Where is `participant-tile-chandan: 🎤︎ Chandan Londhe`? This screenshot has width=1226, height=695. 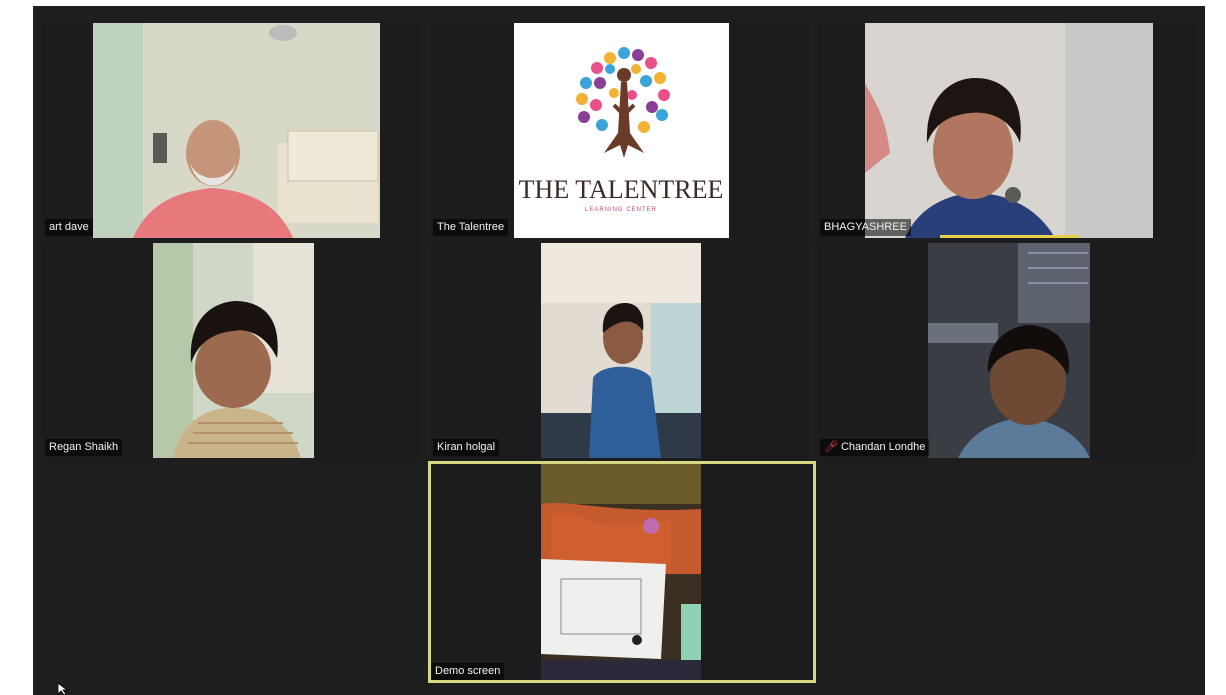
participant-tile-chandan: 🎤︎ Chandan Londhe is located at coordinates (1007, 350).